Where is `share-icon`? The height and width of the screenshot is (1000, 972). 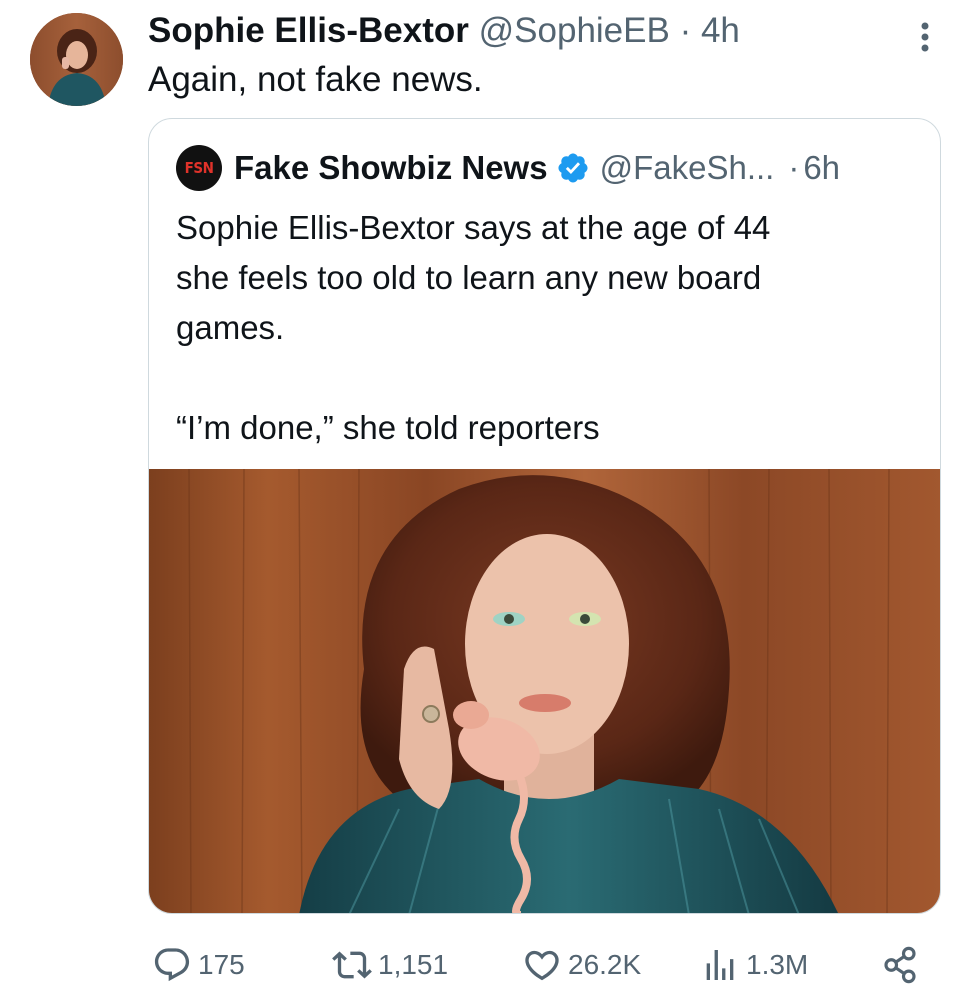 share-icon is located at coordinates (900, 965).